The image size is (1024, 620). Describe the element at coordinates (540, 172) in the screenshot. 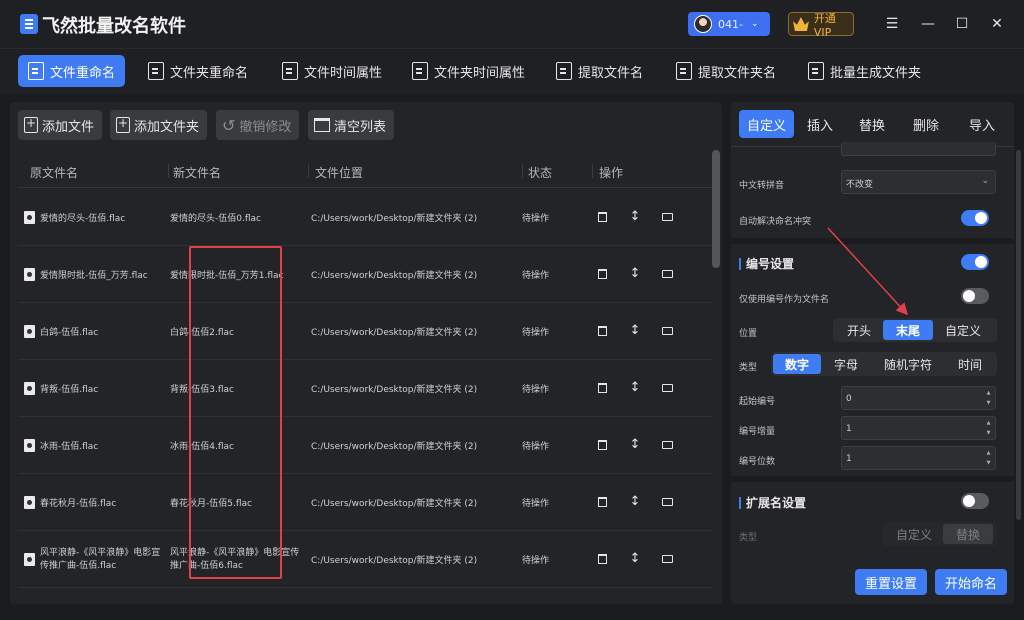

I see `header-status: 状态` at that location.